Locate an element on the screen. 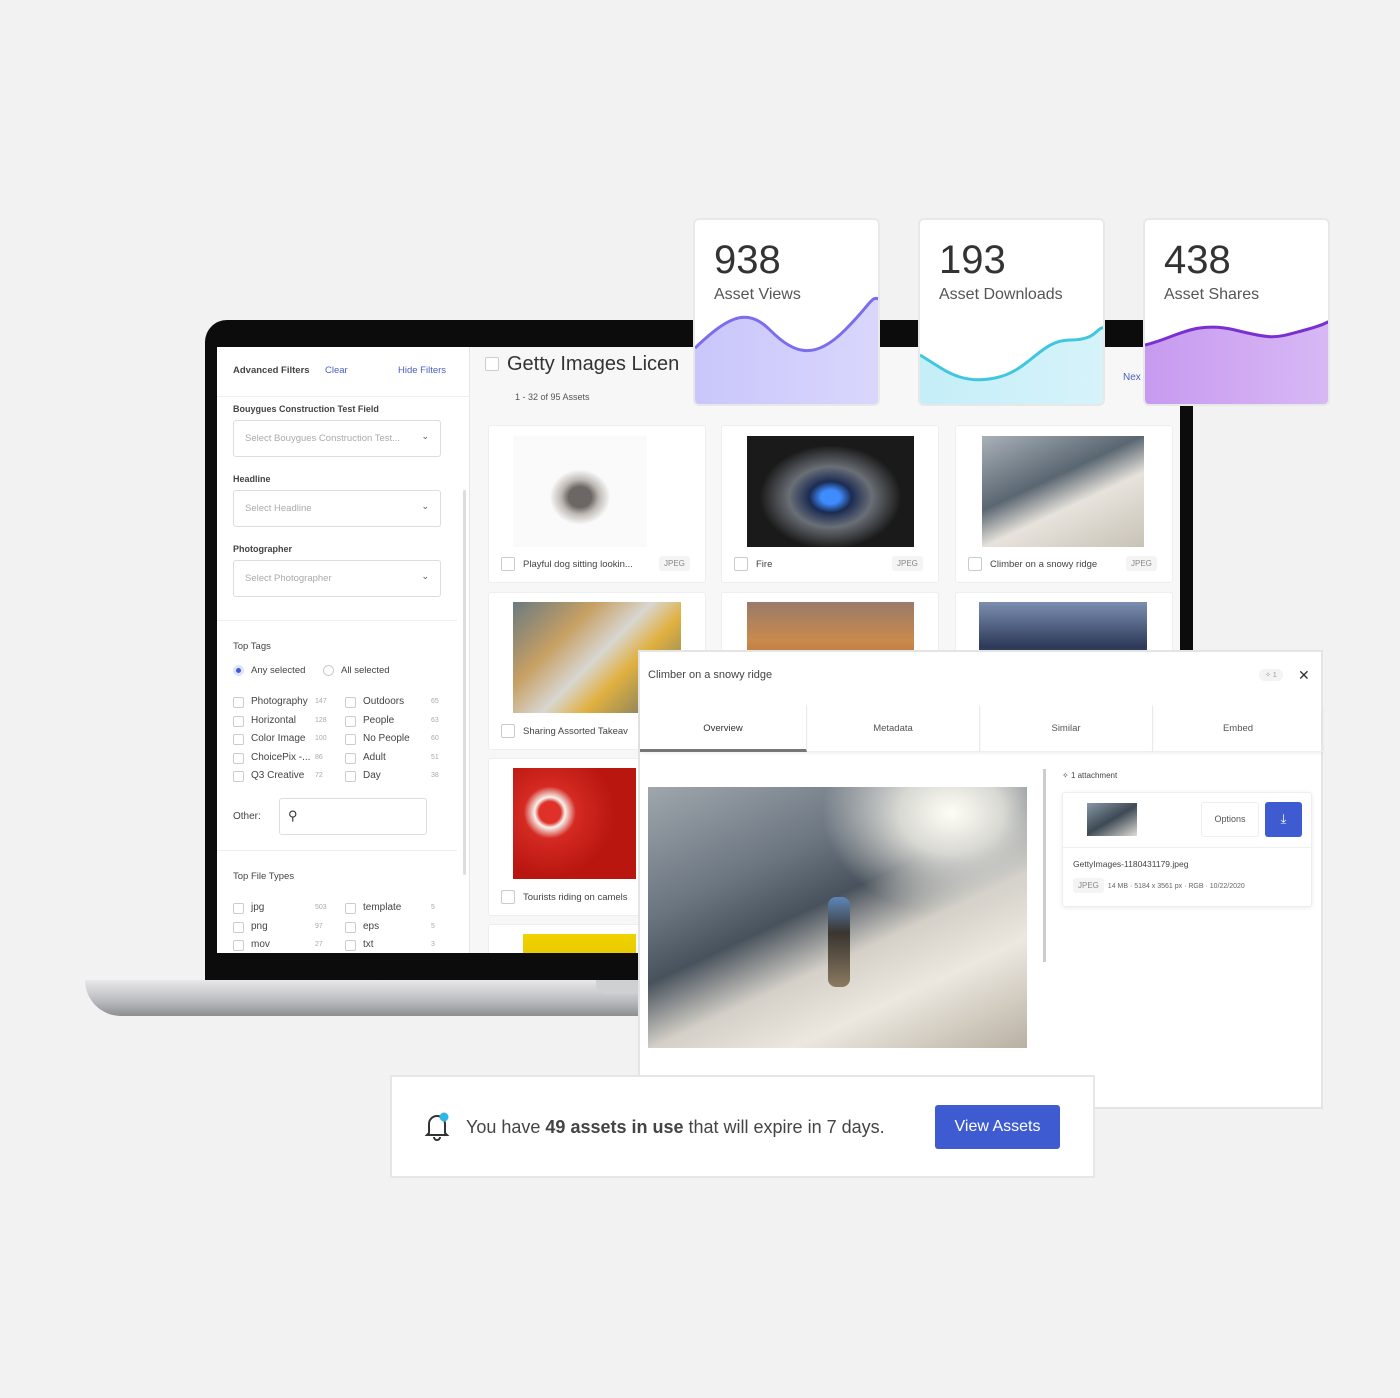  top-file-types-heading: Top File Types is located at coordinates (264, 876).